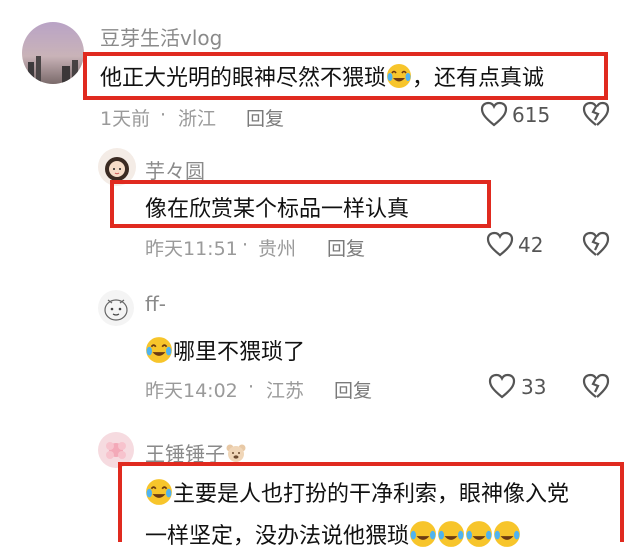 Image resolution: width=640 pixels, height=554 pixels. I want to click on comment-time: 昨天11:51, so click(191, 249).